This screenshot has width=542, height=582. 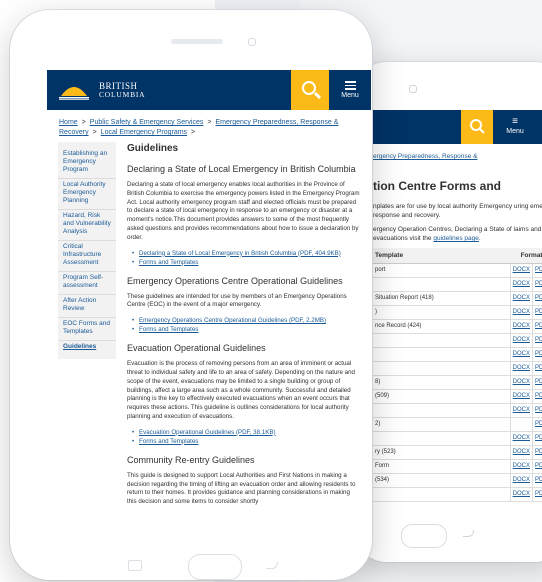 What do you see at coordinates (87, 163) in the screenshot?
I see `sidebar-item-establishing: Establishing an Emergency Program` at bounding box center [87, 163].